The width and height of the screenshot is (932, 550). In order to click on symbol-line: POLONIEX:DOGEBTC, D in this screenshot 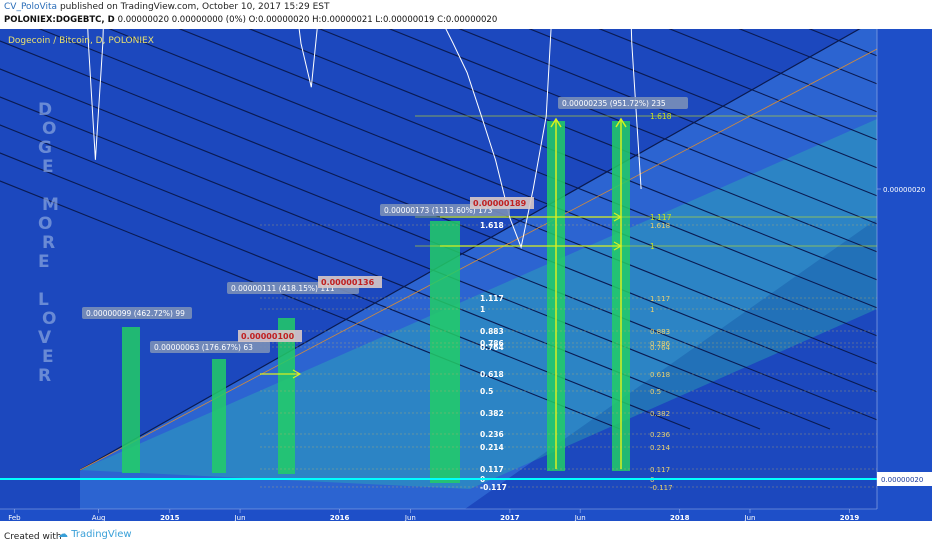, I will do `click(59, 20)`.